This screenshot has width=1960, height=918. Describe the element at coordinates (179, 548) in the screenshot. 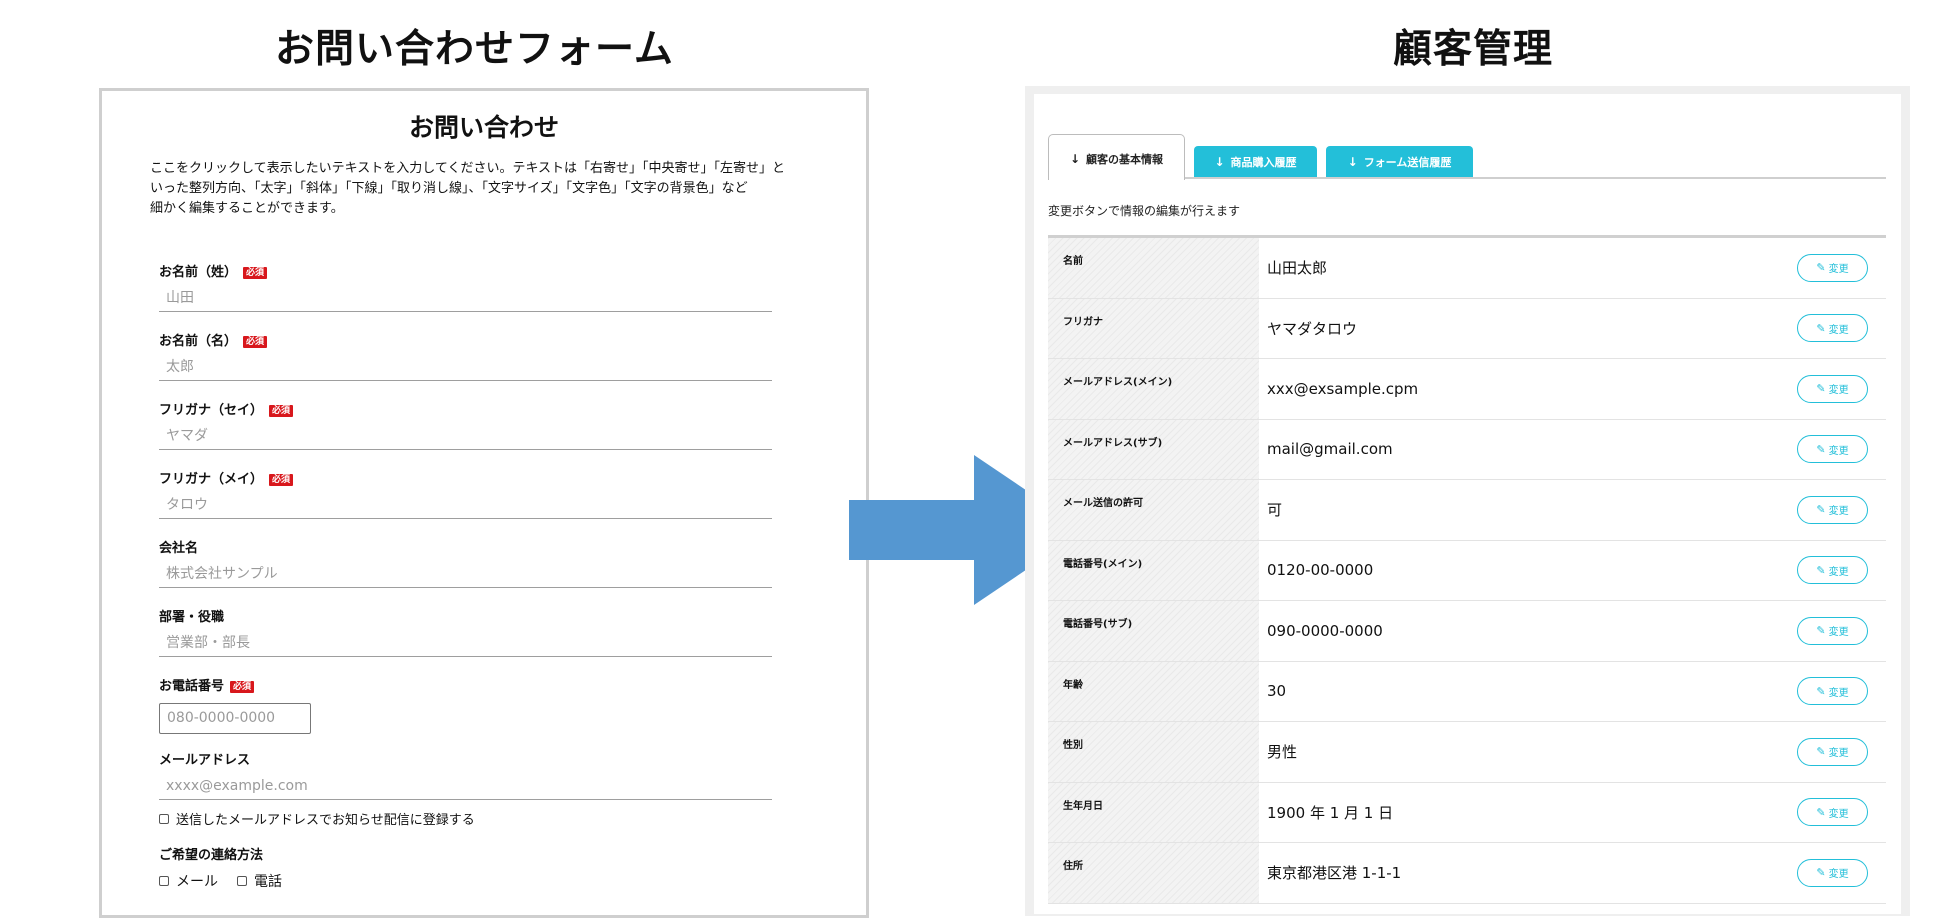

I see `field-label: 会社名` at that location.